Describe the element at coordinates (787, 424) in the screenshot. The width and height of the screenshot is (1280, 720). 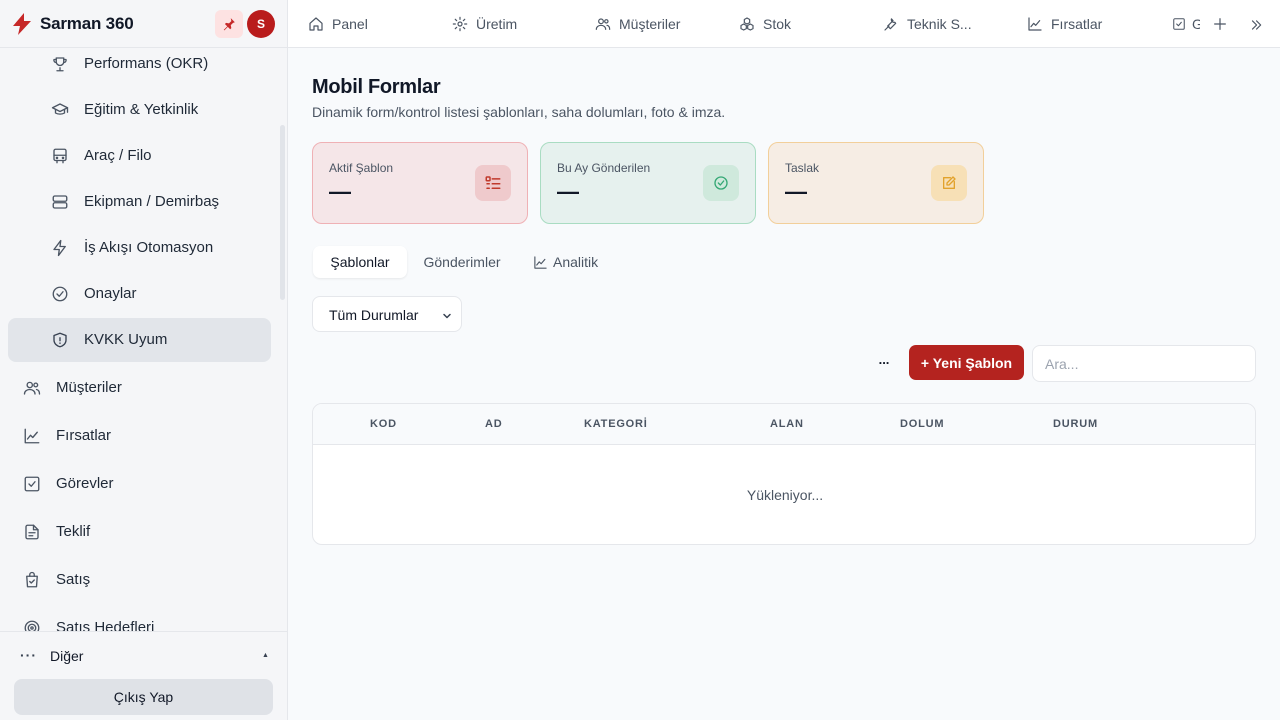
I see `column-header-alan: ALAN` at that location.